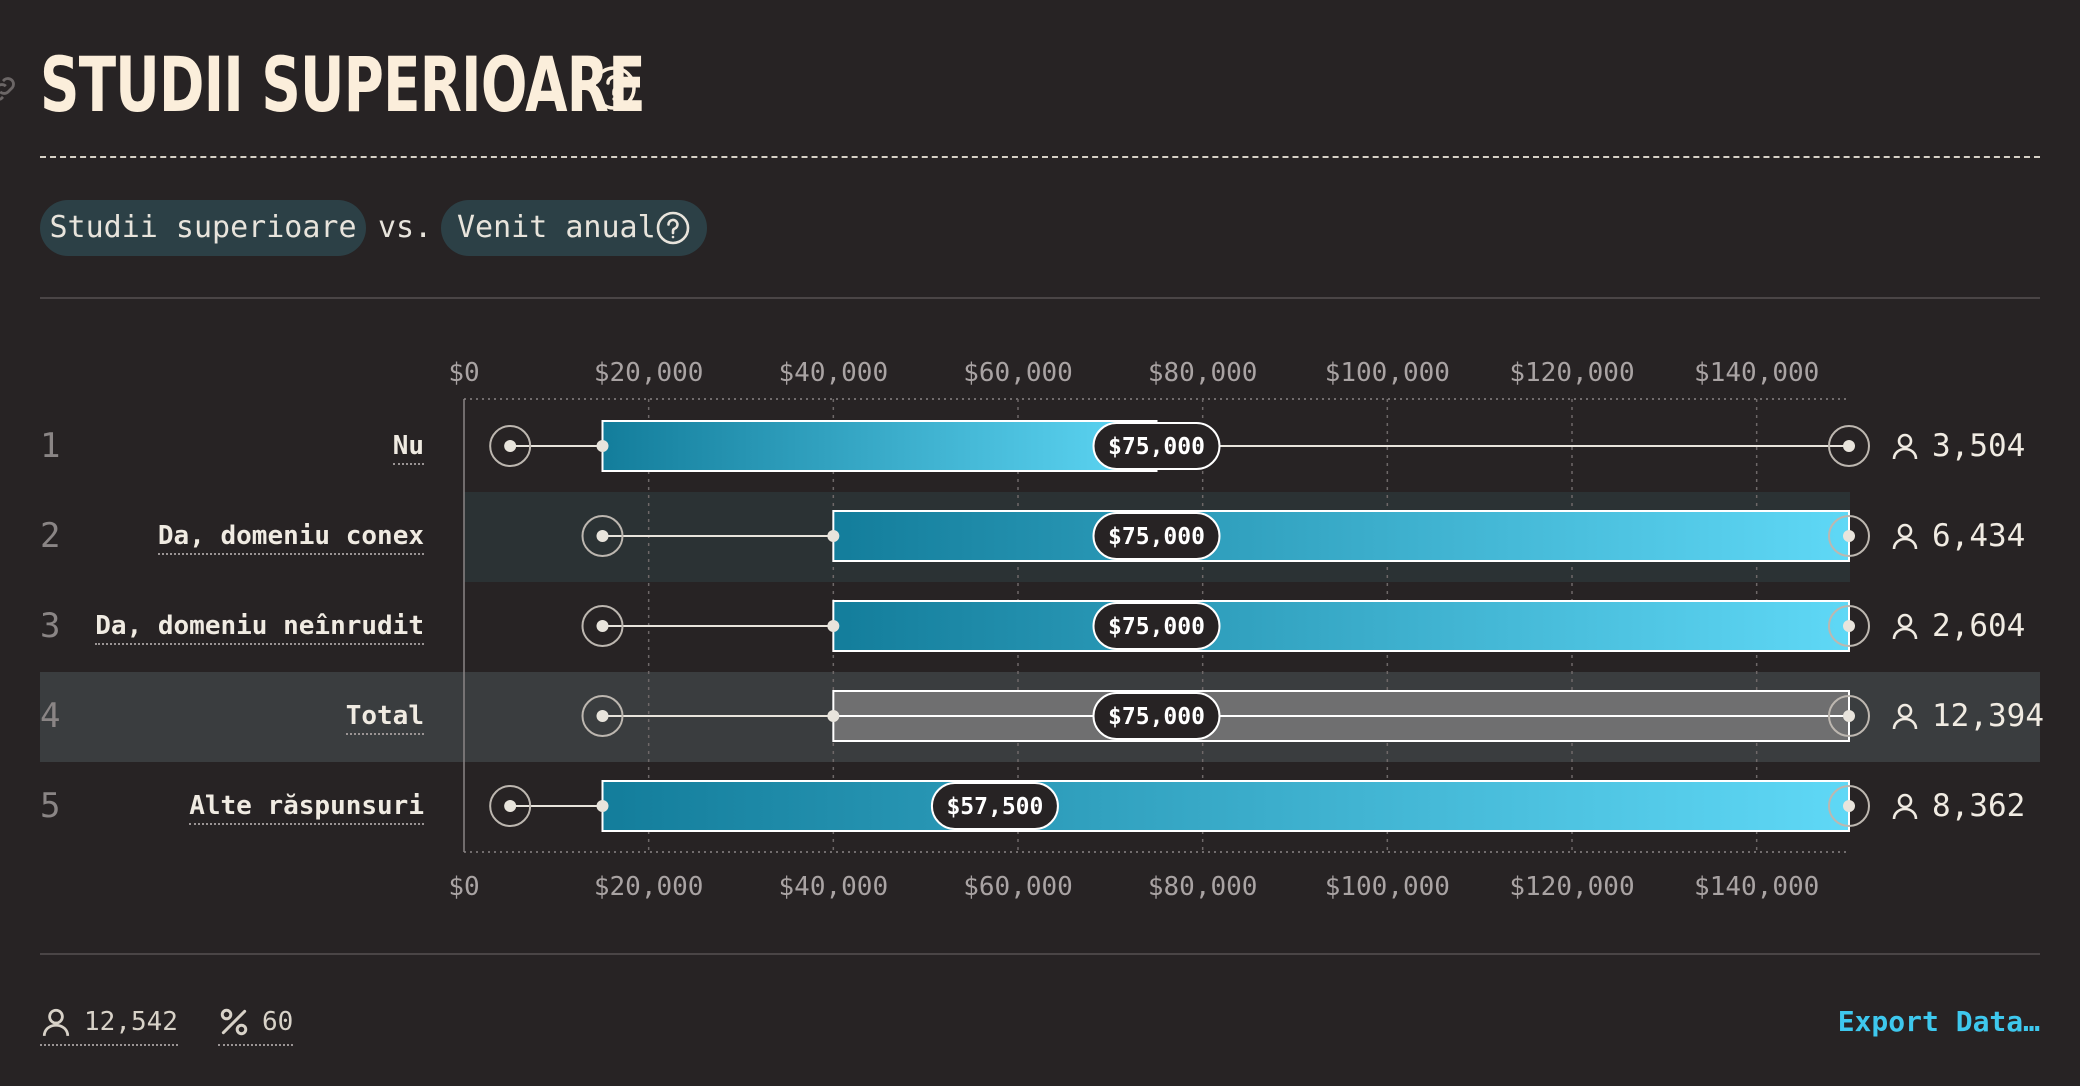  What do you see at coordinates (1018, 887) in the screenshot?
I see `x-tick-label-bottom: $60,000` at bounding box center [1018, 887].